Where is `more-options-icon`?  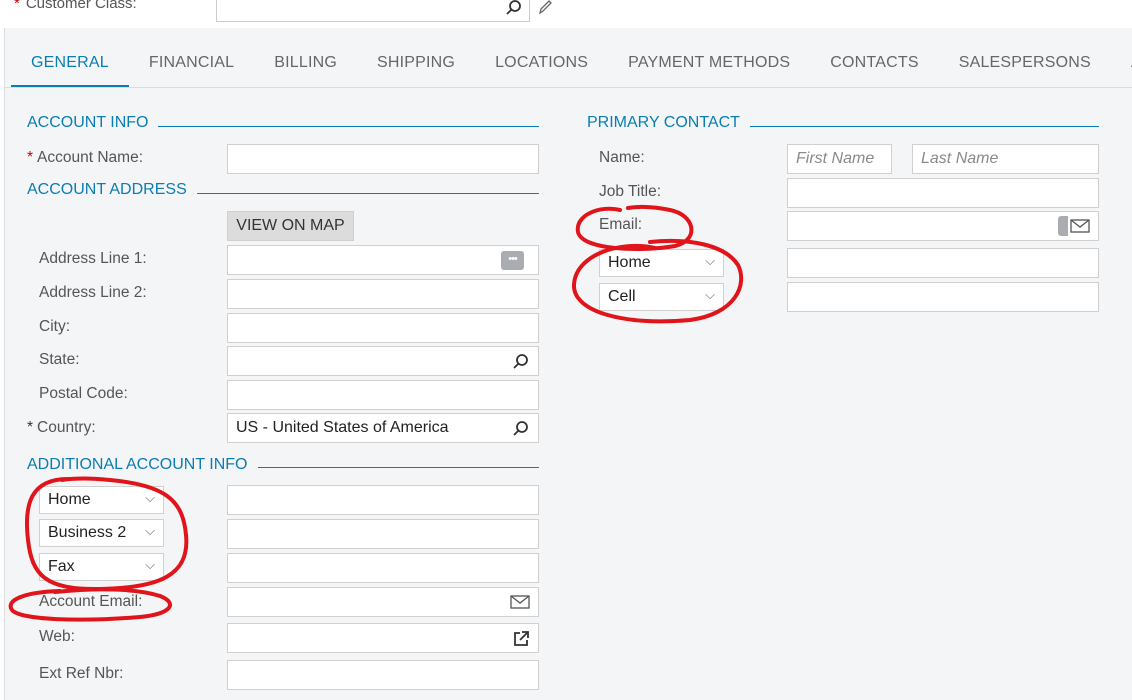 more-options-icon is located at coordinates (1063, 226).